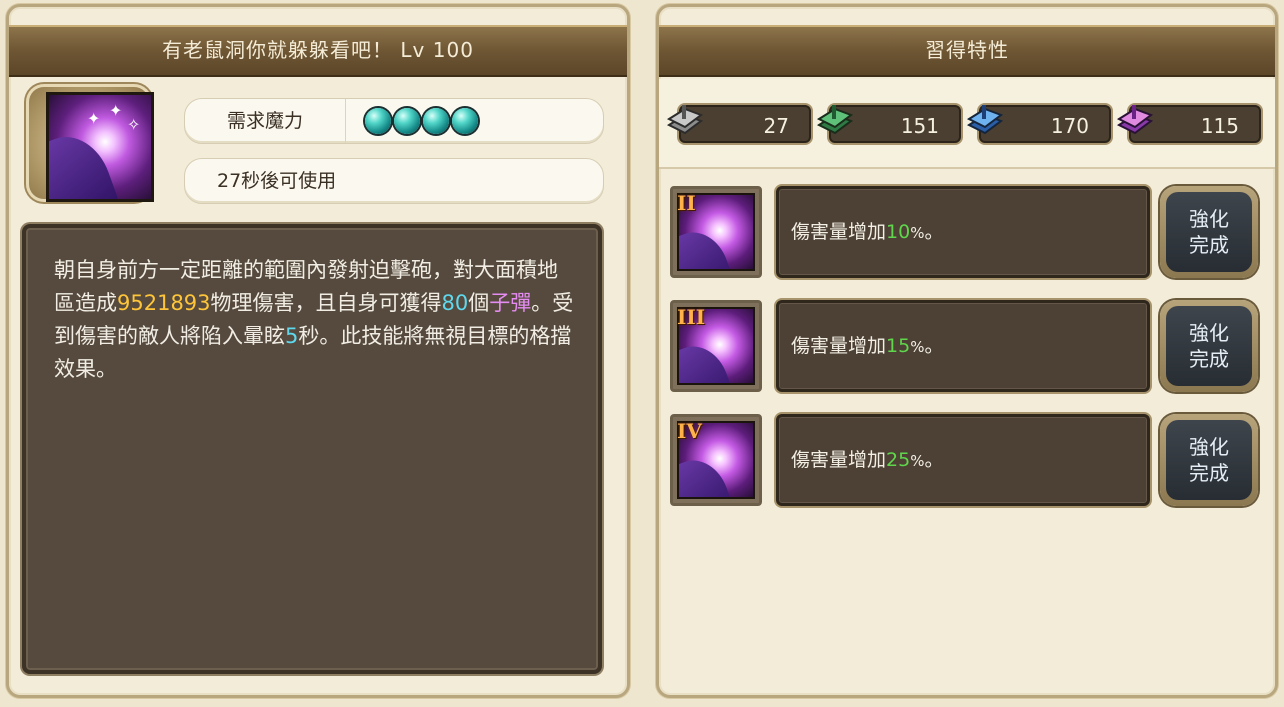  I want to click on green-book-icon, so click(835, 120).